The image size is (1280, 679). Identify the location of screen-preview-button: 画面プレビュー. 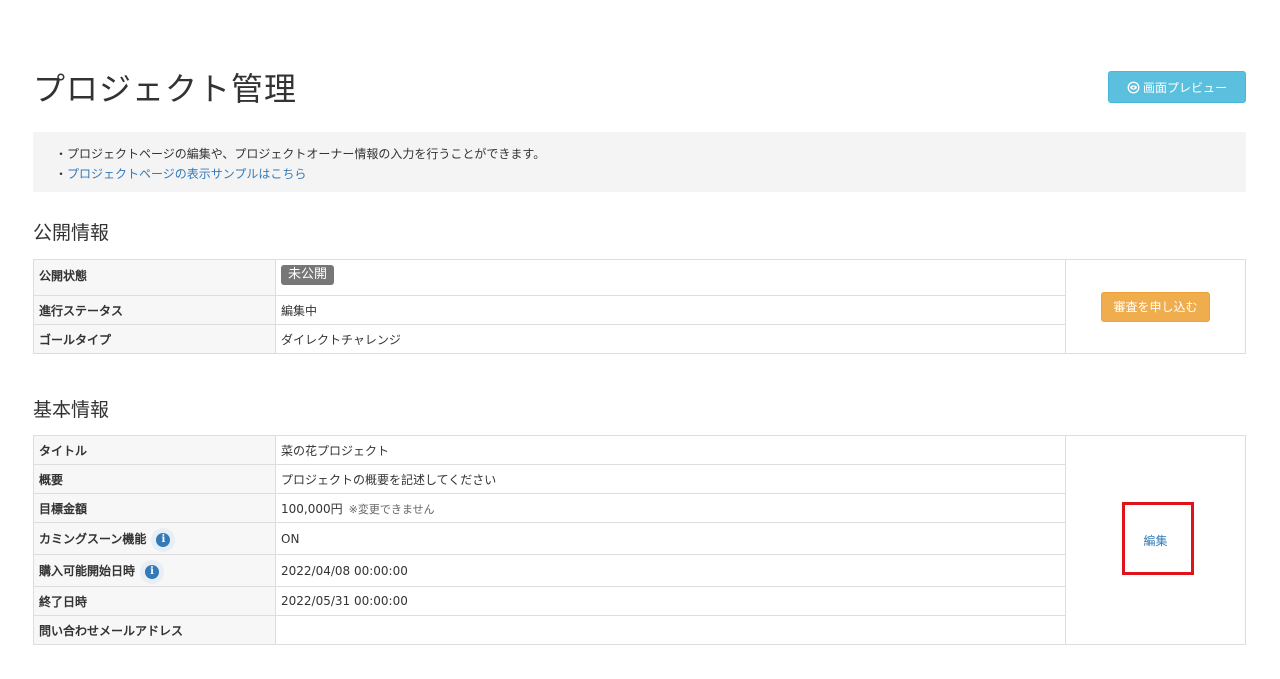
(1177, 87).